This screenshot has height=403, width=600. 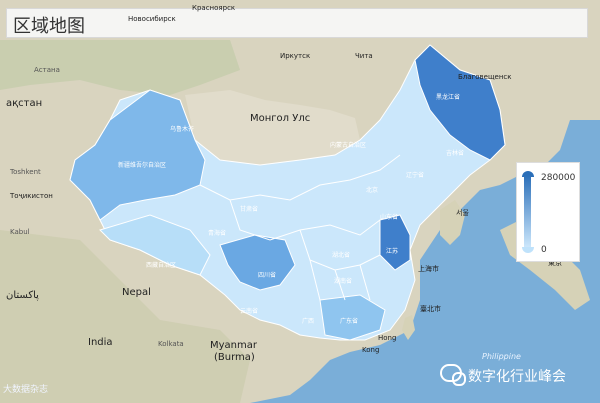 I want to click on label-gansu: 甘肃省, so click(x=249, y=209).